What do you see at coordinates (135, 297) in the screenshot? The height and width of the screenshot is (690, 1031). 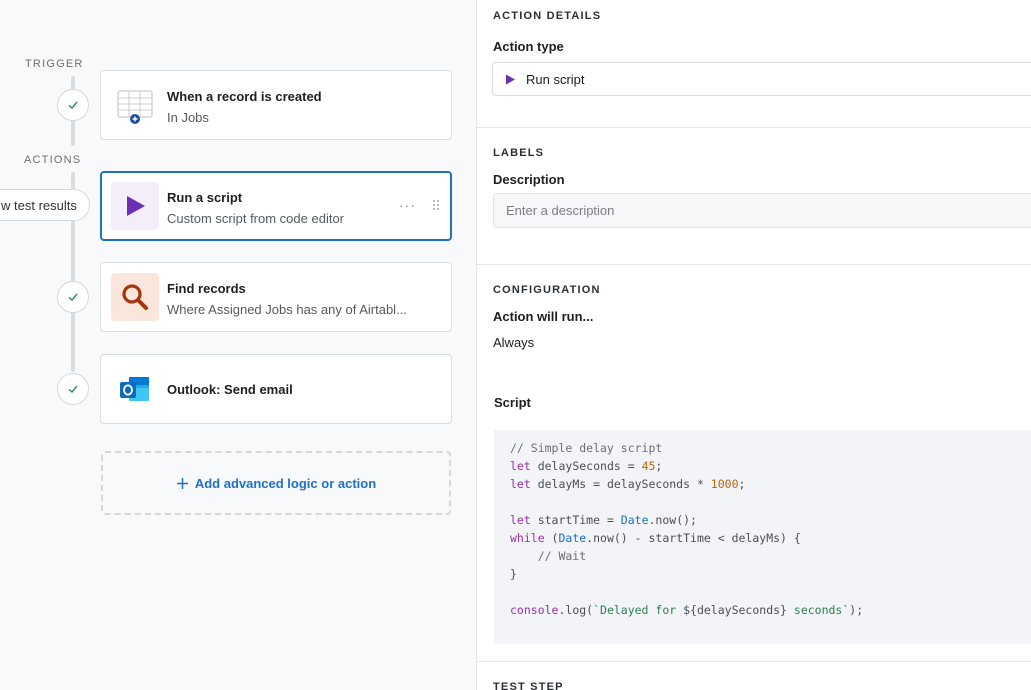 I see `magnifier-icon` at bounding box center [135, 297].